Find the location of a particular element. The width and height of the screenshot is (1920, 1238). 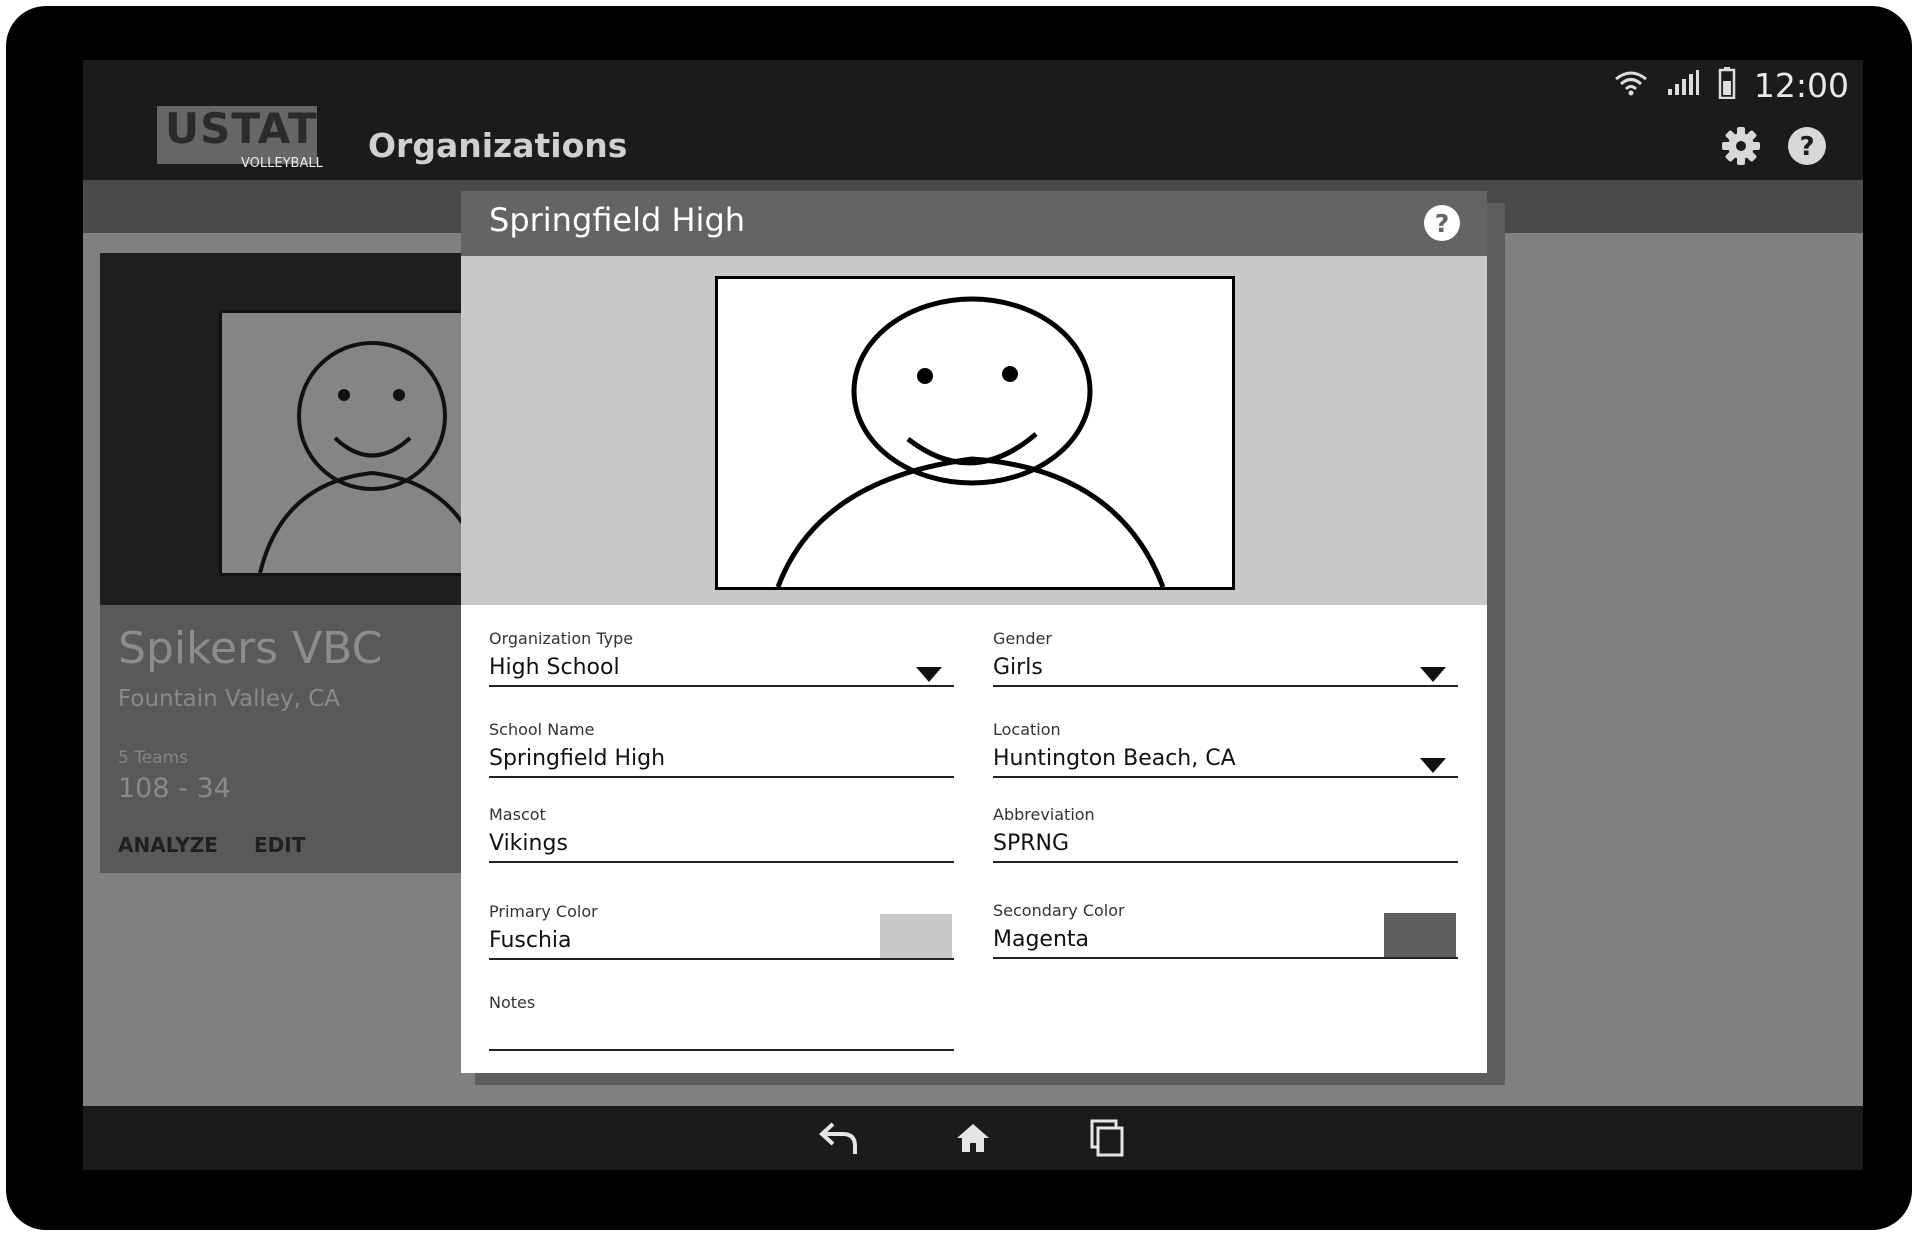

org-type-value: High School is located at coordinates (721, 668).